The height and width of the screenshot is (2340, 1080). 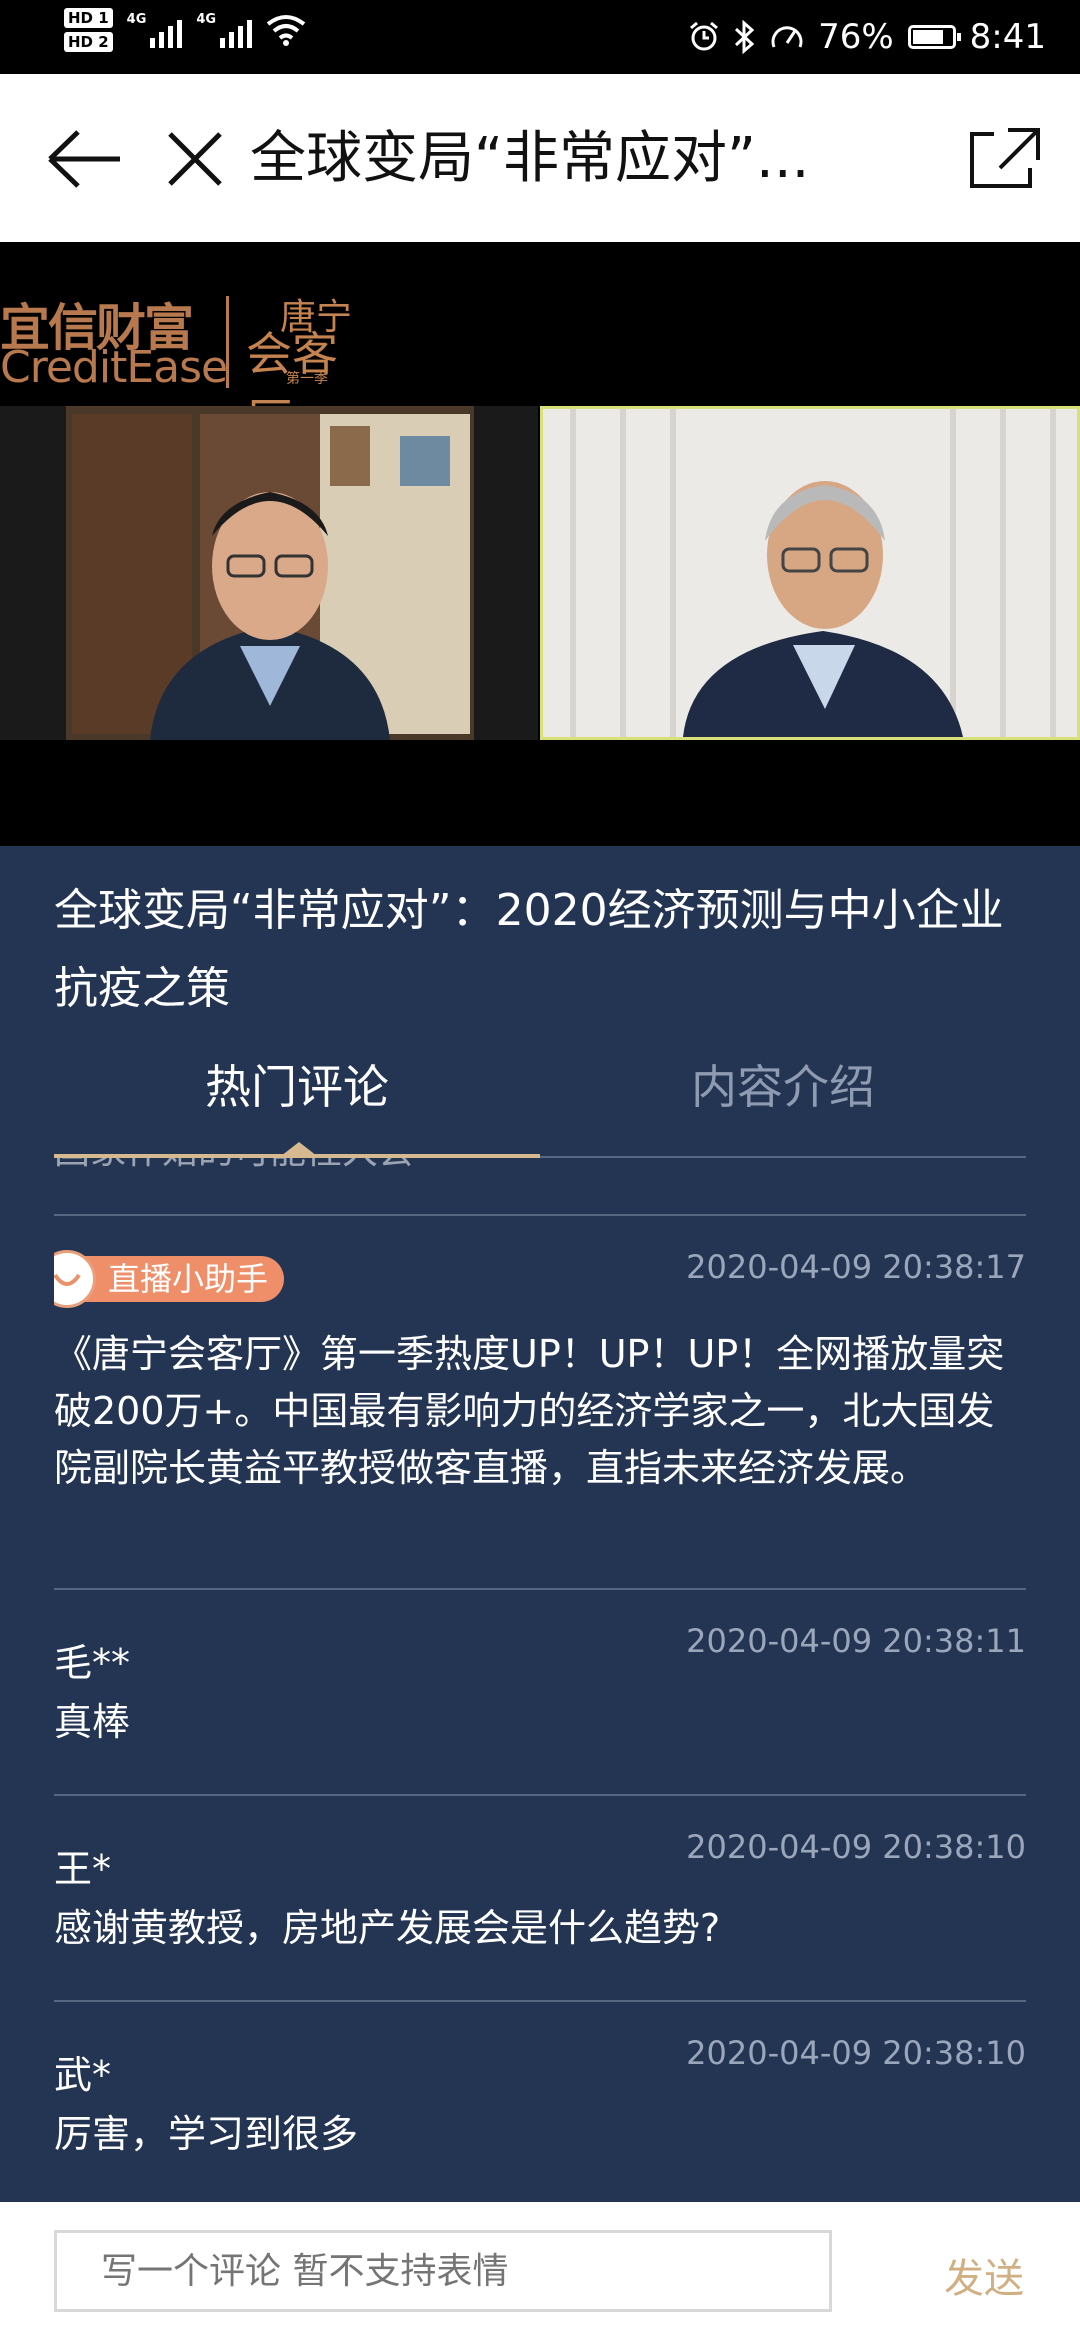 What do you see at coordinates (114, 367) in the screenshot?
I see `brand-en: CreditEase` at bounding box center [114, 367].